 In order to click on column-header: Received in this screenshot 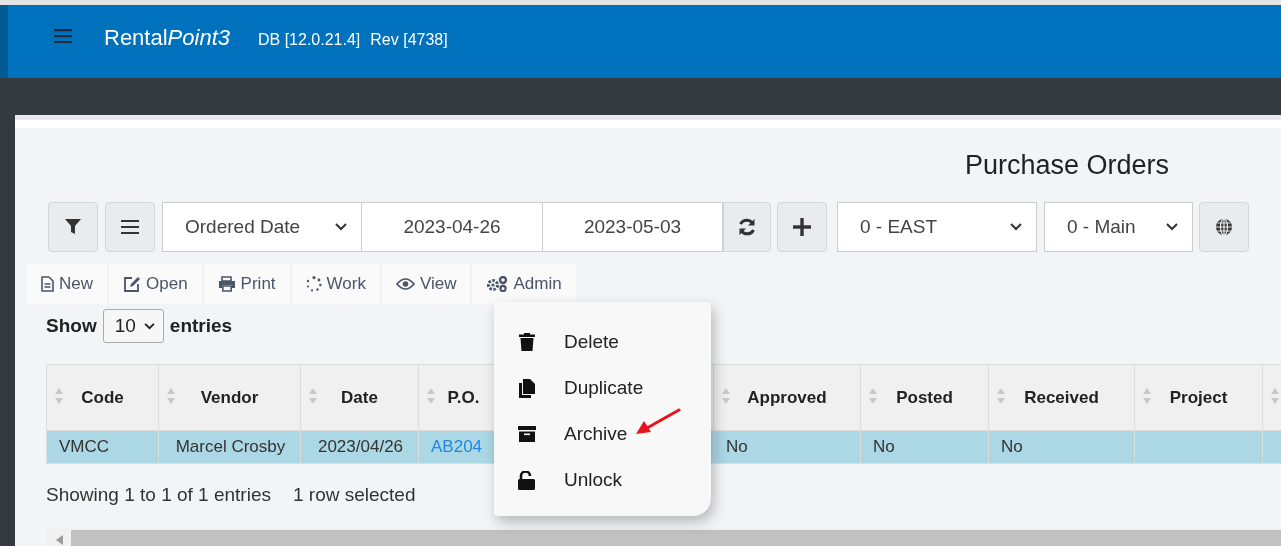, I will do `click(1061, 397)`.